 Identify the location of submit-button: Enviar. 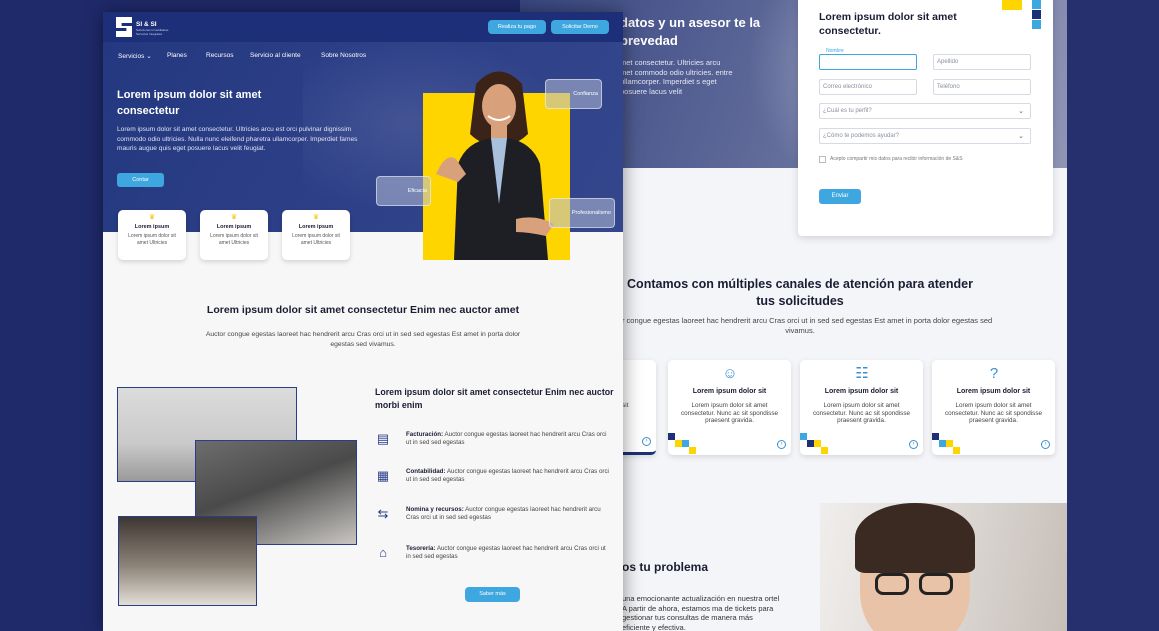
(840, 196).